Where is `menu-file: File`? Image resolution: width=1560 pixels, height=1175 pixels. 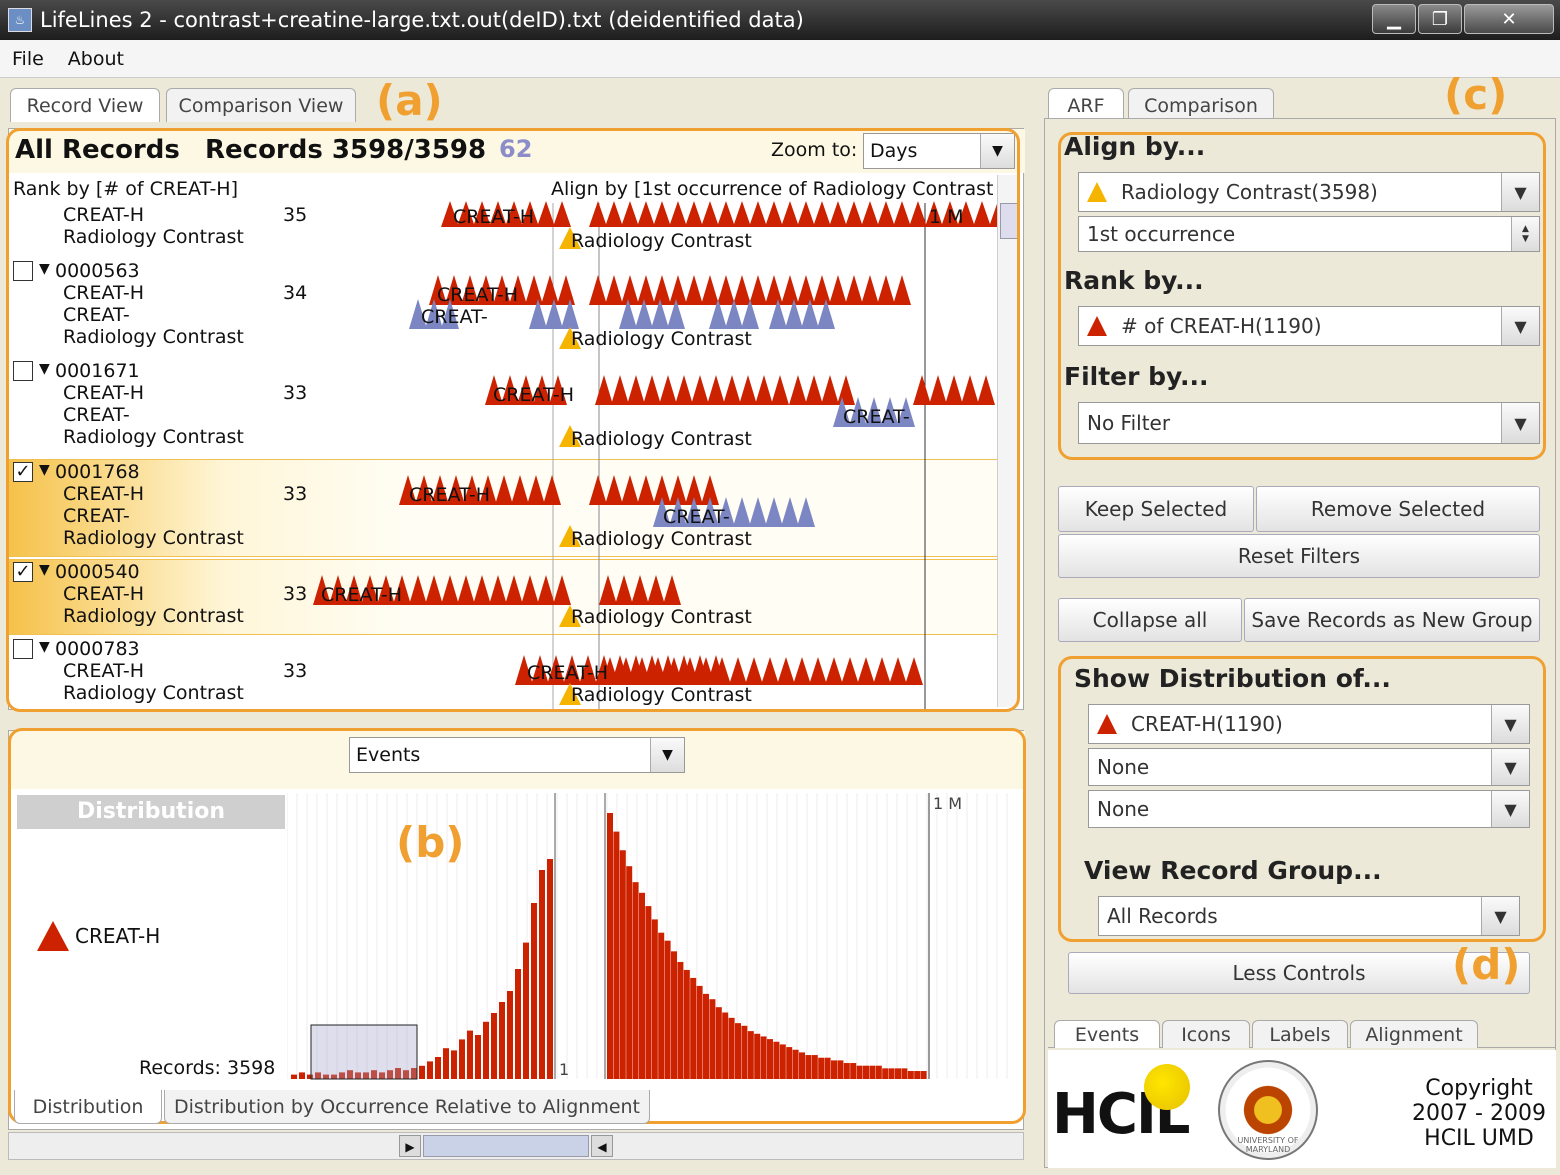 menu-file: File is located at coordinates (28, 59).